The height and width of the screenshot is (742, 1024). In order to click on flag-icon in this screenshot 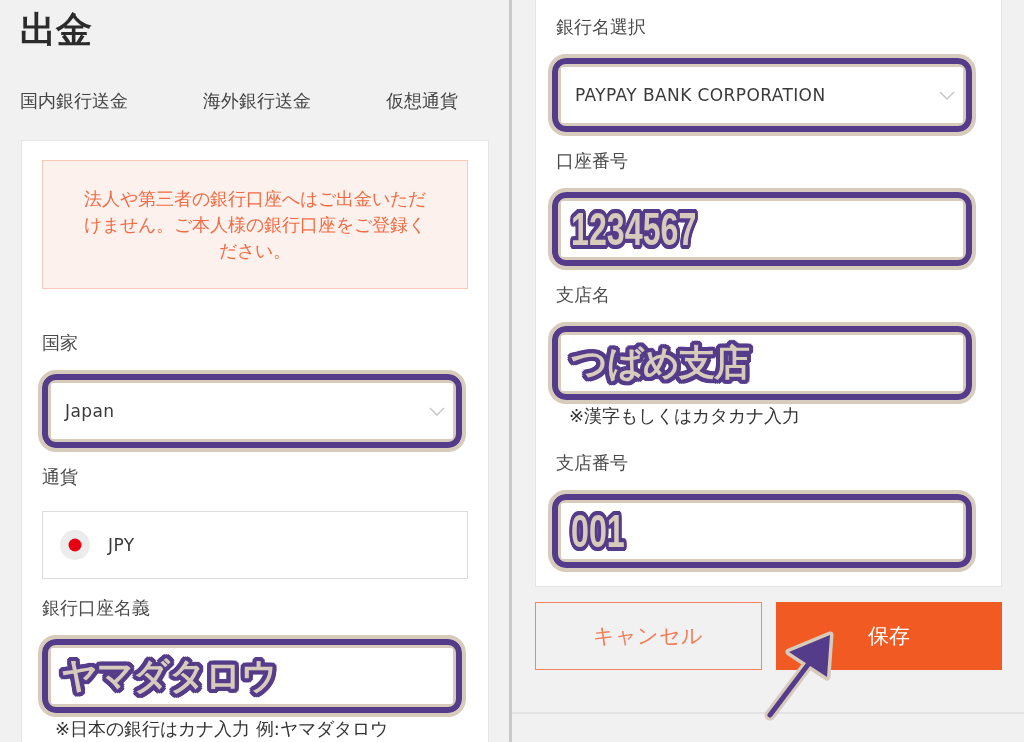, I will do `click(75, 545)`.